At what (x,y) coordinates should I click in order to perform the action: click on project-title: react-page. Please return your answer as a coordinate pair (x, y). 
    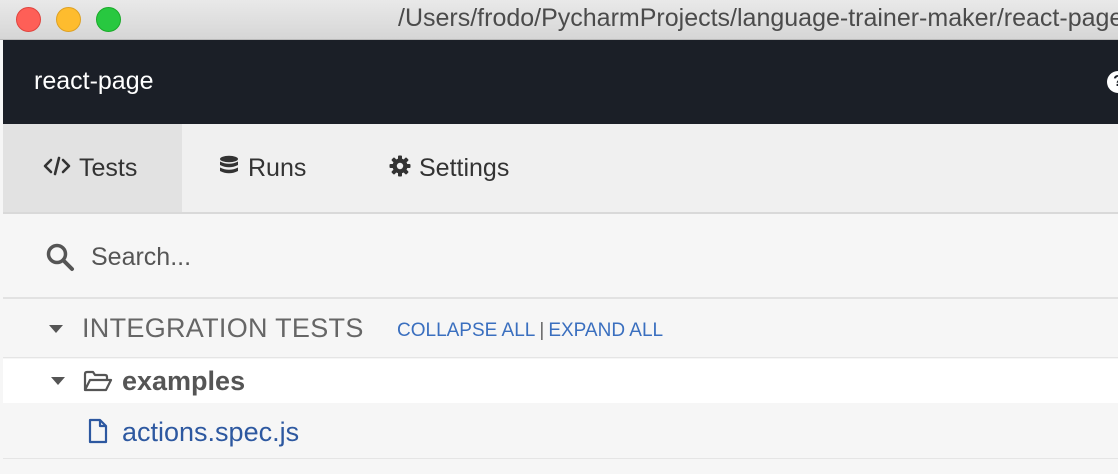
    Looking at the image, I should click on (94, 81).